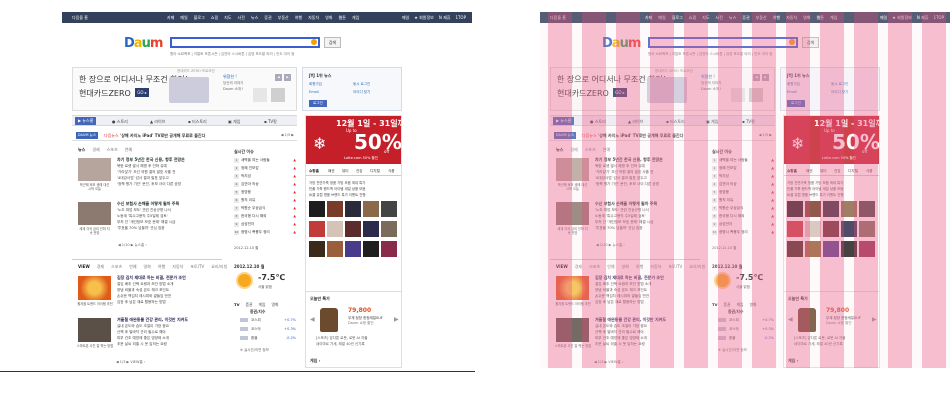  I want to click on view-tab: 연예, so click(610, 266).